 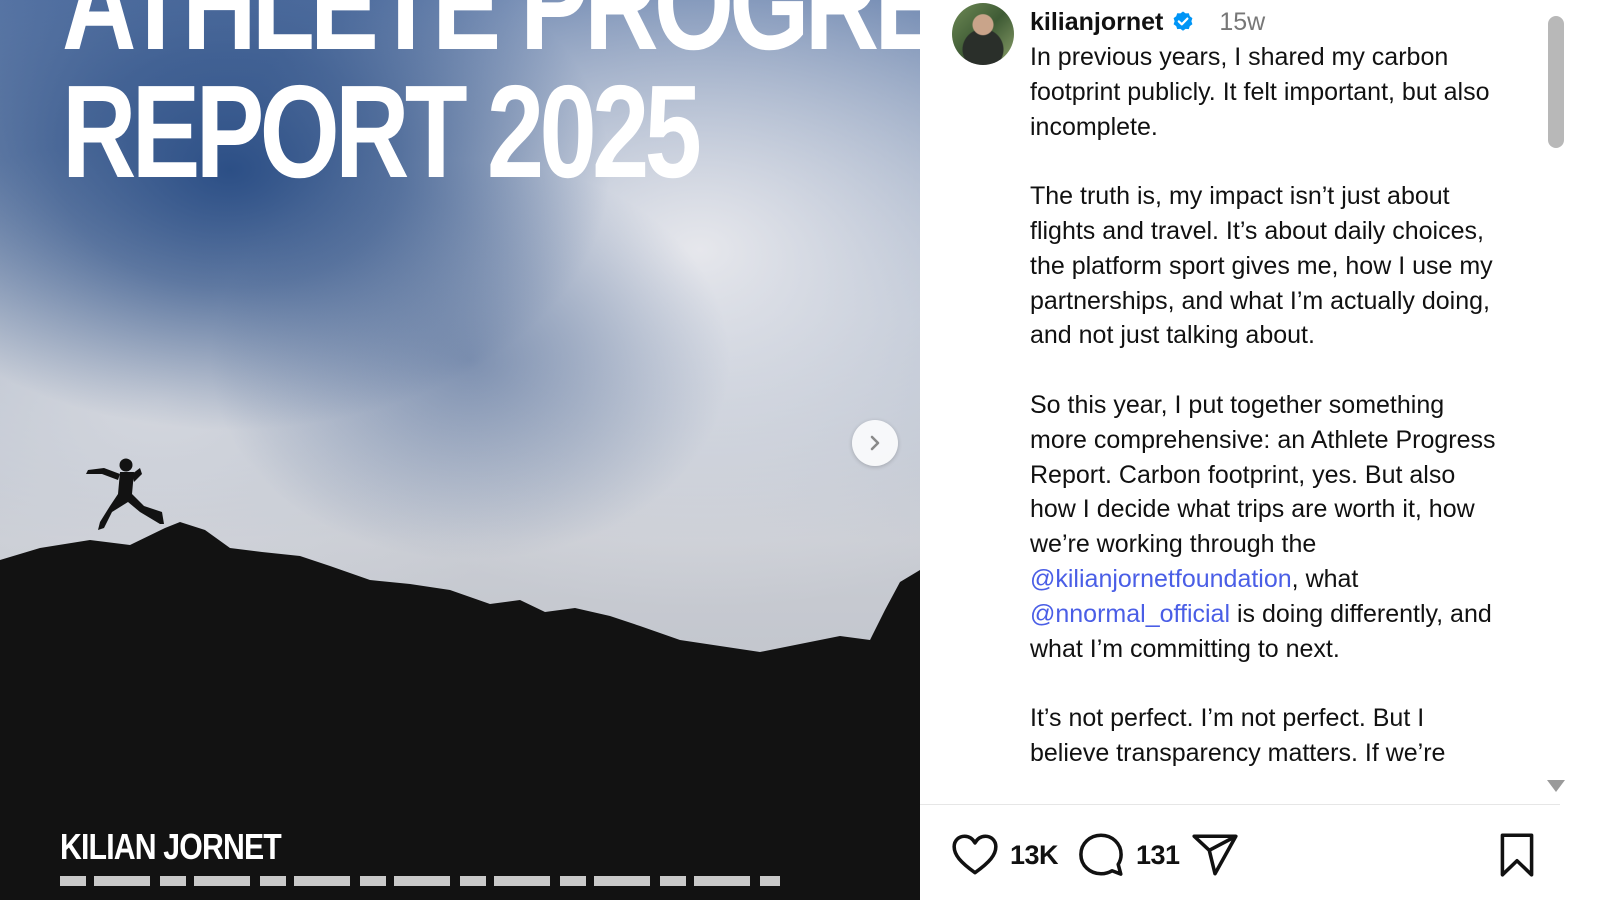 I want to click on carousel-next-button, so click(x=875, y=443).